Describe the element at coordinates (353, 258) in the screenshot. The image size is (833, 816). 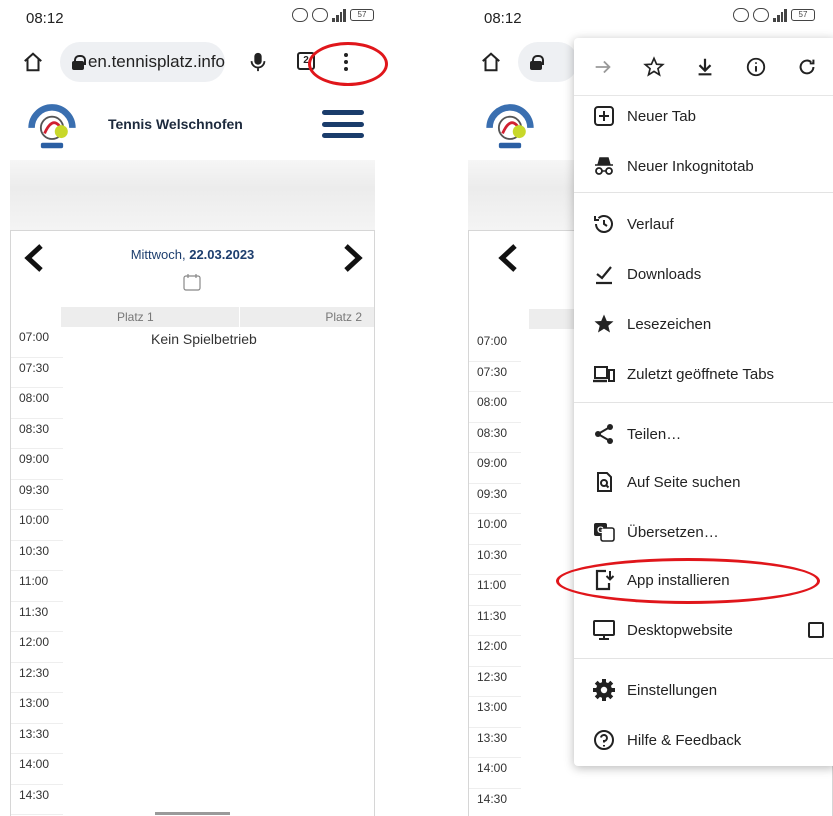
I see `chevron-right-icon` at that location.